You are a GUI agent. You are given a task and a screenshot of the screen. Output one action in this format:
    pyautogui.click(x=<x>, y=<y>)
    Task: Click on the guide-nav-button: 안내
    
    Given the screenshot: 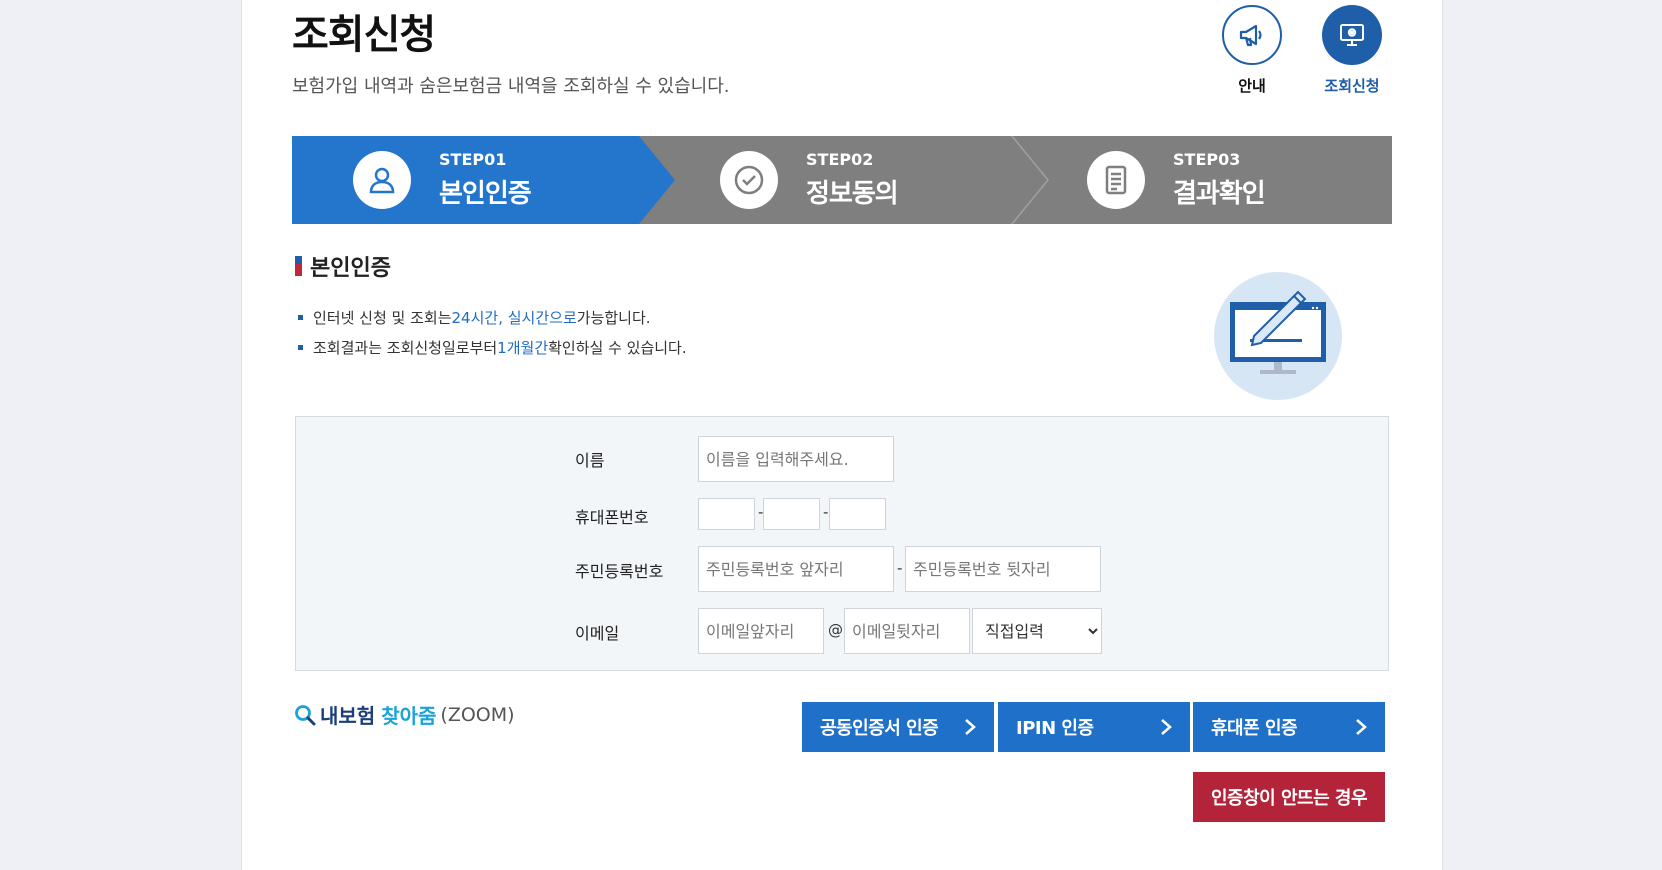 What is the action you would take?
    pyautogui.click(x=1252, y=50)
    